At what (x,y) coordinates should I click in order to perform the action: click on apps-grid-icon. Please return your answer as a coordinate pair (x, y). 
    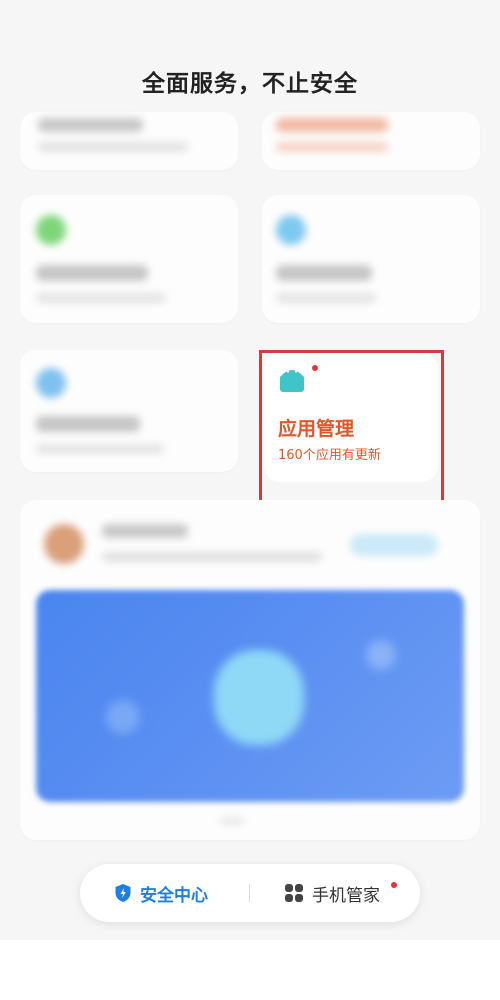
    Looking at the image, I should click on (294, 893).